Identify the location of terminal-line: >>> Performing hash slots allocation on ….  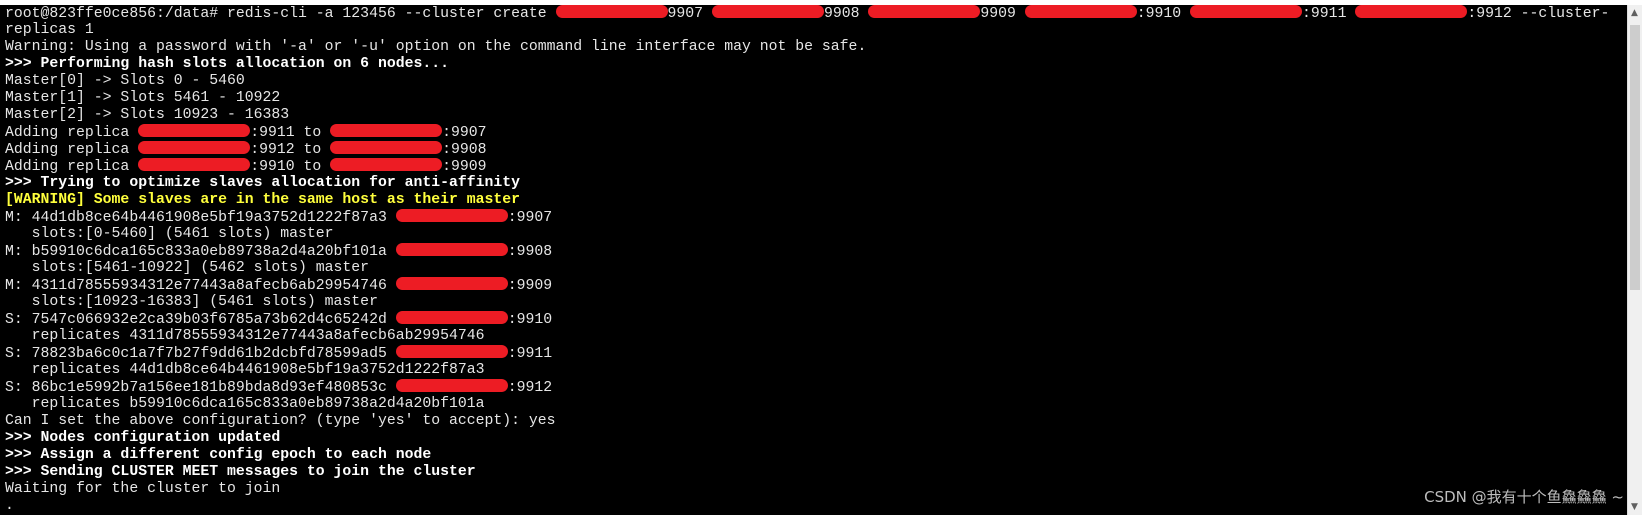
(816, 64).